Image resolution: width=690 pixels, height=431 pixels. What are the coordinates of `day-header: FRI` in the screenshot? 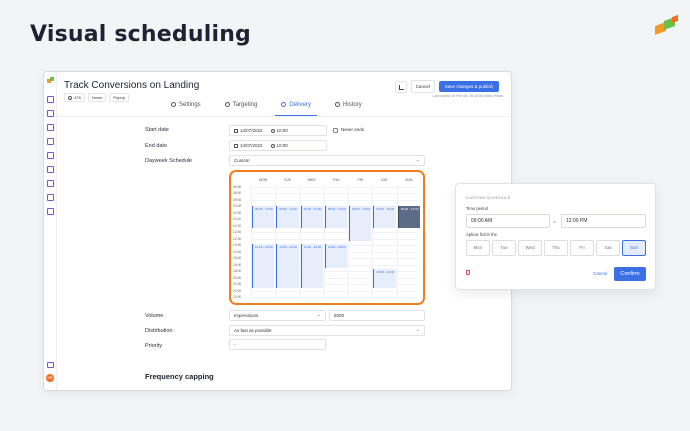 It's located at (360, 180).